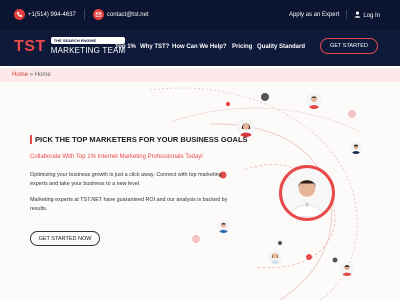 The height and width of the screenshot is (300, 400). What do you see at coordinates (371, 15) in the screenshot?
I see `login-label: Log In` at bounding box center [371, 15].